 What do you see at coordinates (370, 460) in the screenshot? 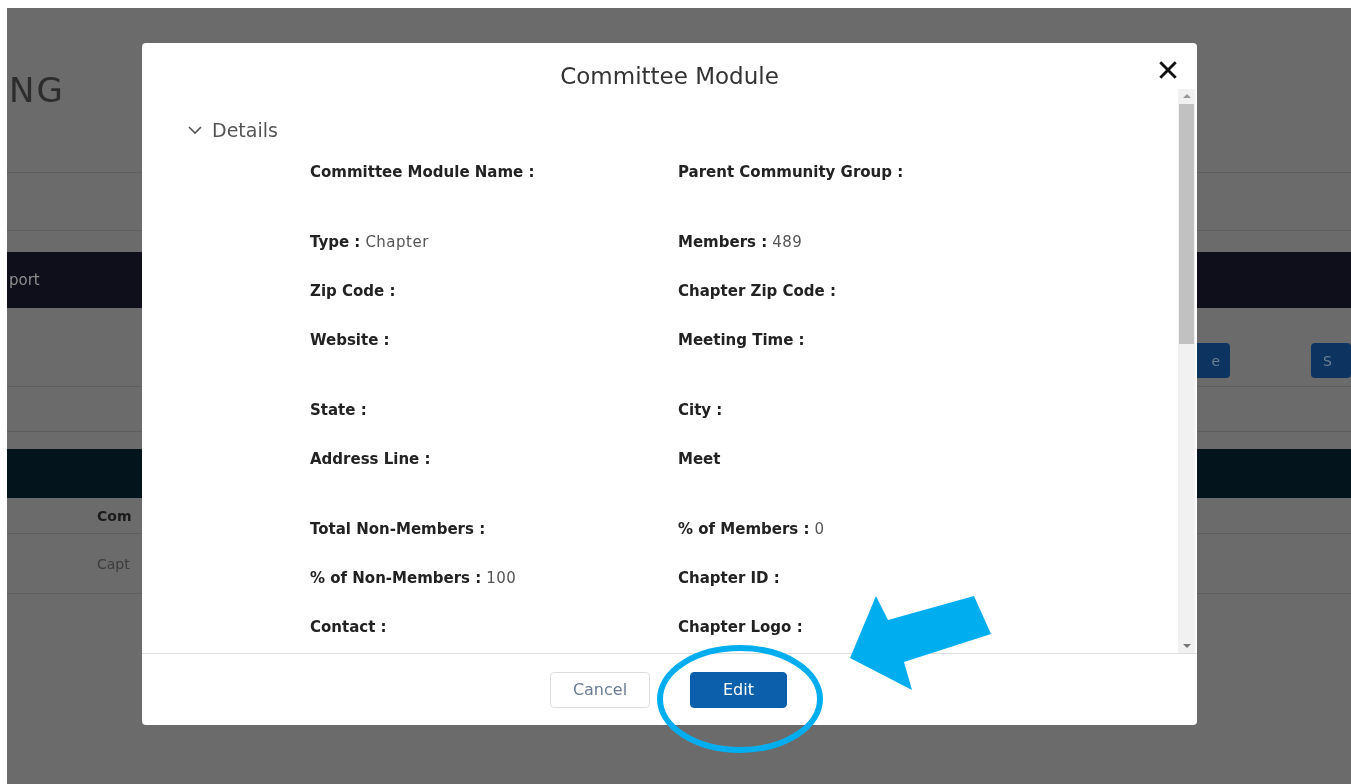
I see `field-label: Address Line :` at bounding box center [370, 460].